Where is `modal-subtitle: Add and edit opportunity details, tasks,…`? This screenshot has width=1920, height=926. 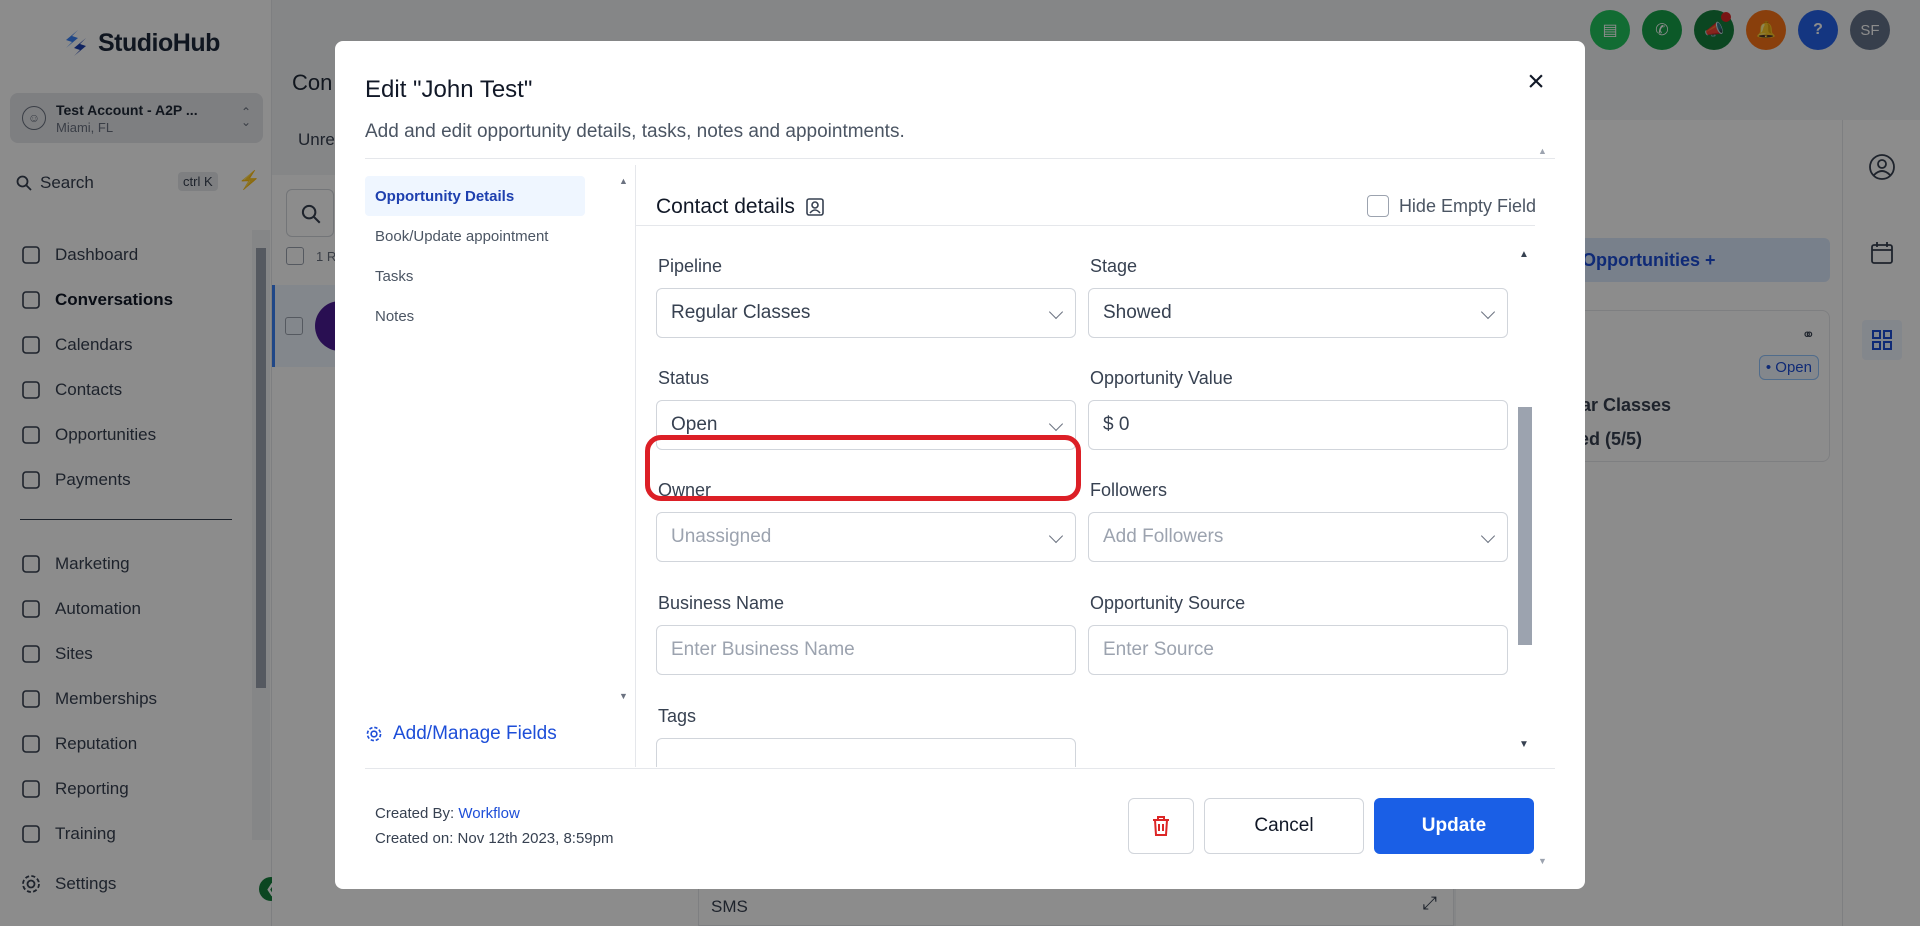 modal-subtitle: Add and edit opportunity details, tasks,… is located at coordinates (635, 131).